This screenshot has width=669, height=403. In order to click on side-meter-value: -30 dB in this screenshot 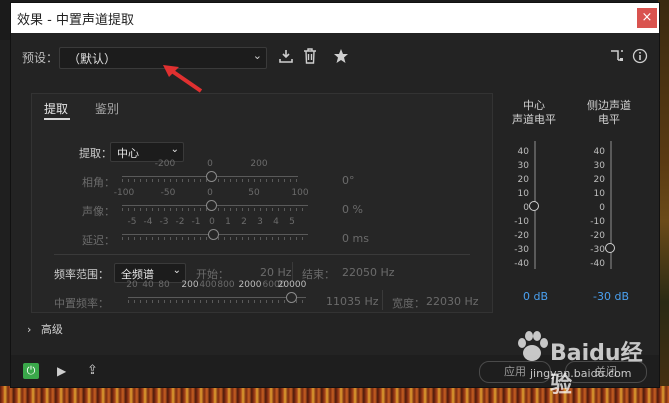, I will do `click(611, 296)`.